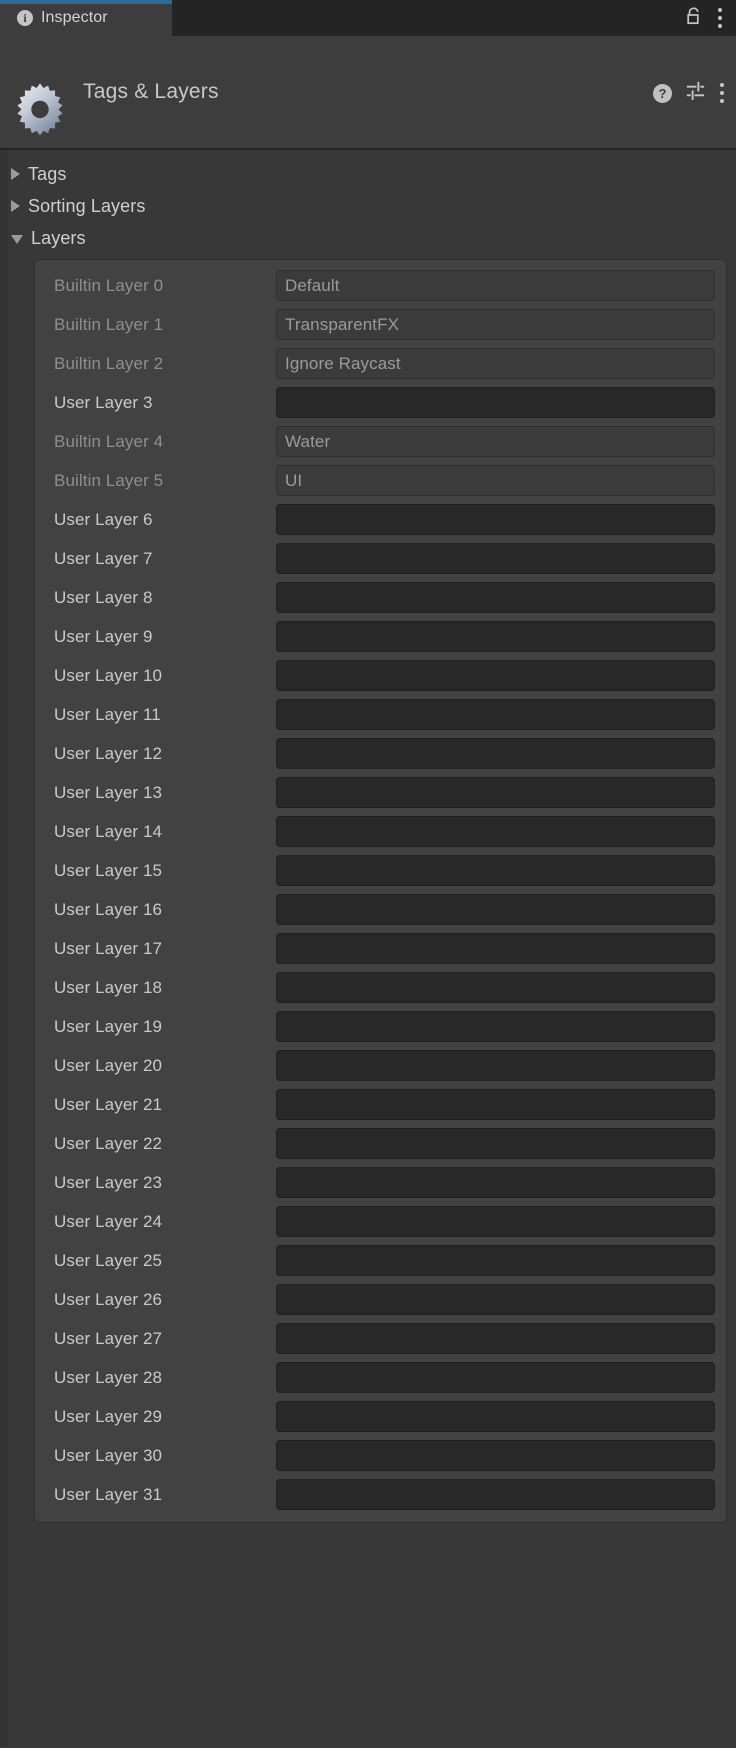 This screenshot has height=1748, width=736. I want to click on layer-row: User Layer 20, so click(380, 1065).